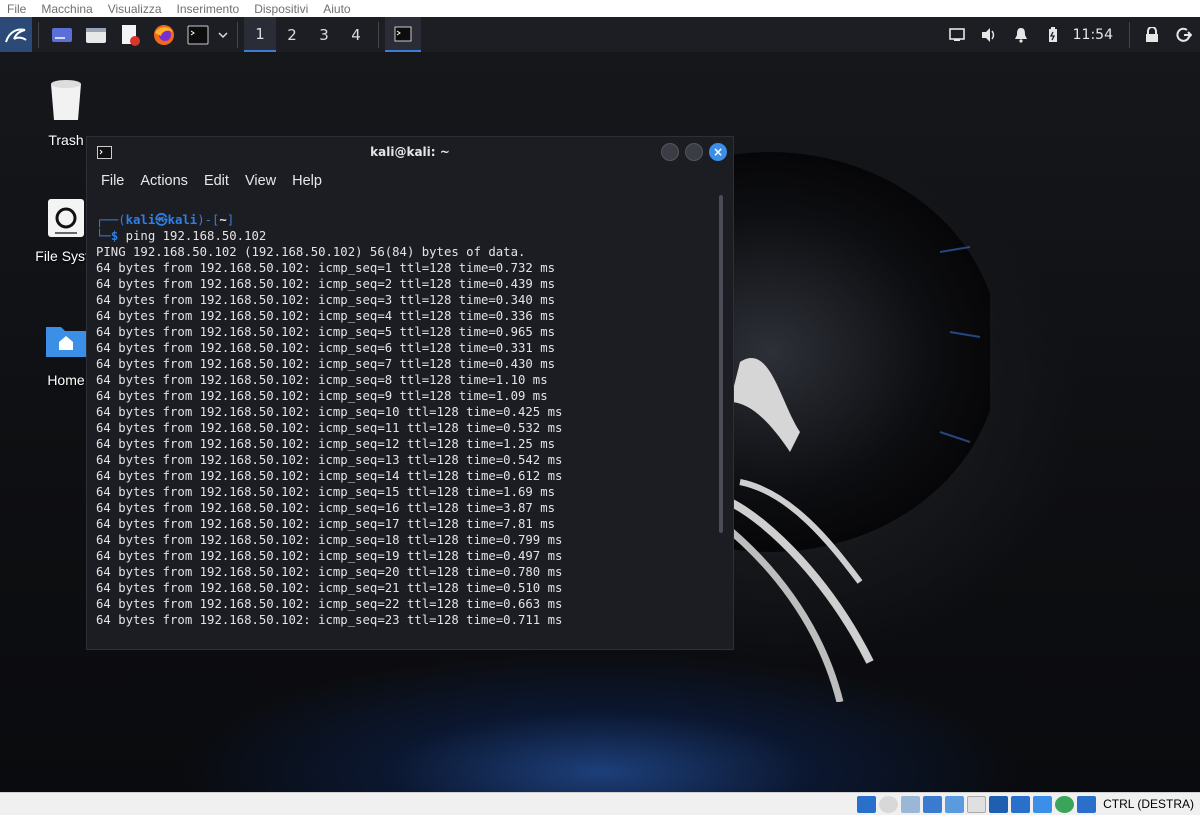 The height and width of the screenshot is (815, 1200). I want to click on drive-icon, so click(66, 218).